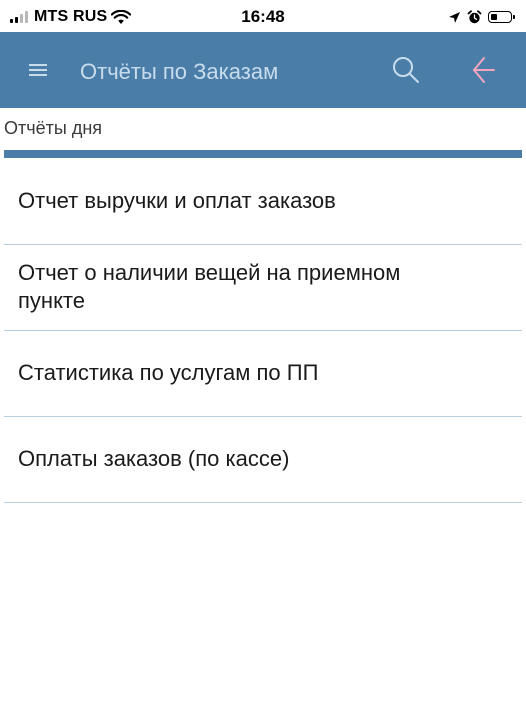 This screenshot has width=526, height=712. Describe the element at coordinates (168, 372) in the screenshot. I see `list-item-label: Статистика по услугам по ПП` at that location.